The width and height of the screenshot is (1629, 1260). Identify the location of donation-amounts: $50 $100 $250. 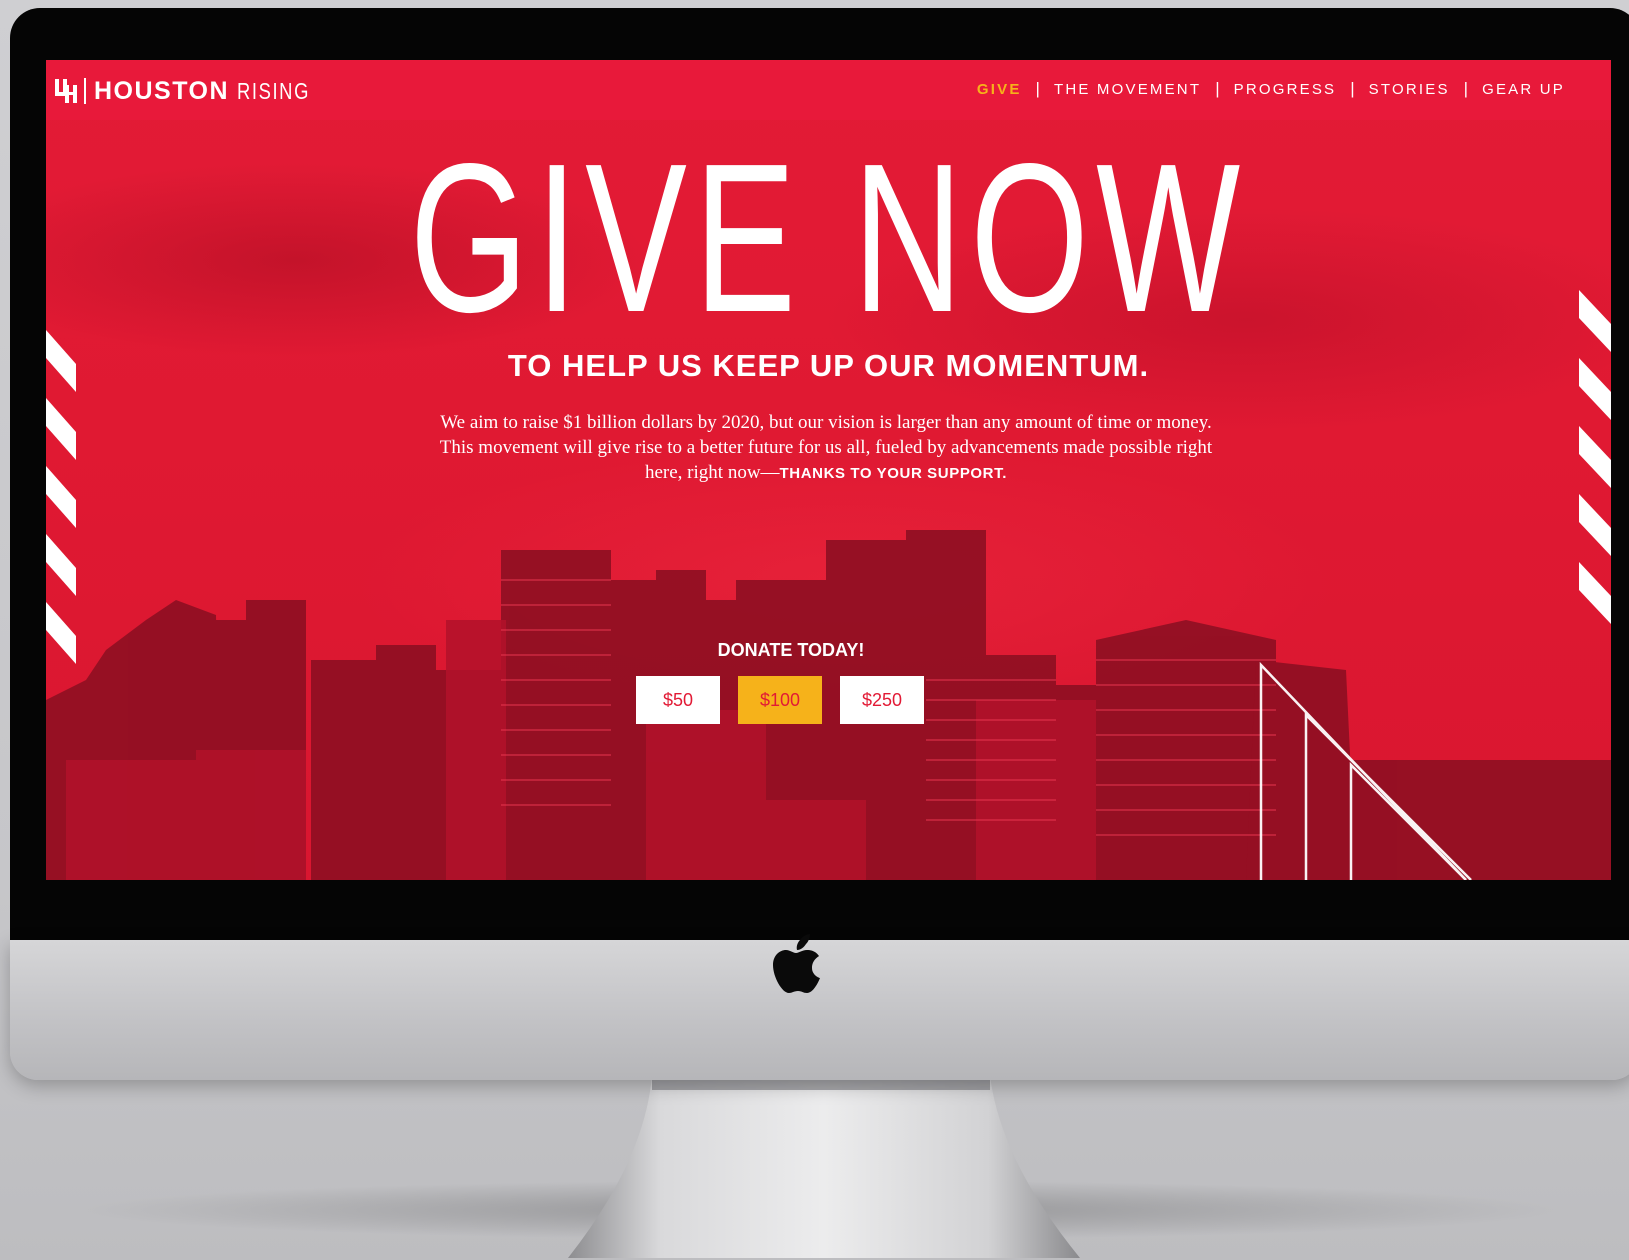
(780, 700).